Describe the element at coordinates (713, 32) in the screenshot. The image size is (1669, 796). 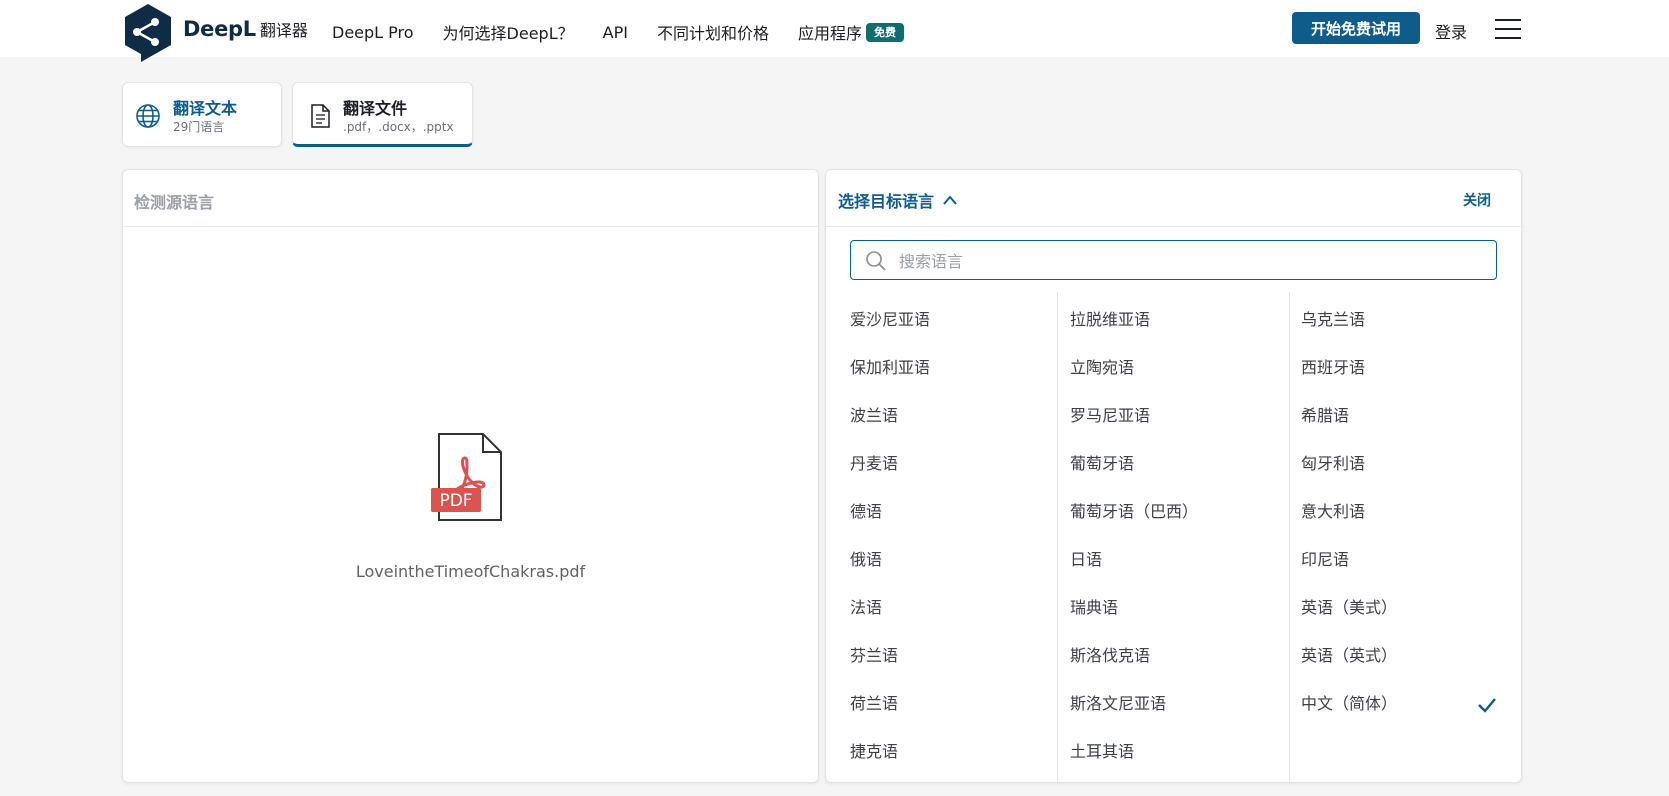
I see `nav-plans-pricing: 不同计划和价格` at that location.